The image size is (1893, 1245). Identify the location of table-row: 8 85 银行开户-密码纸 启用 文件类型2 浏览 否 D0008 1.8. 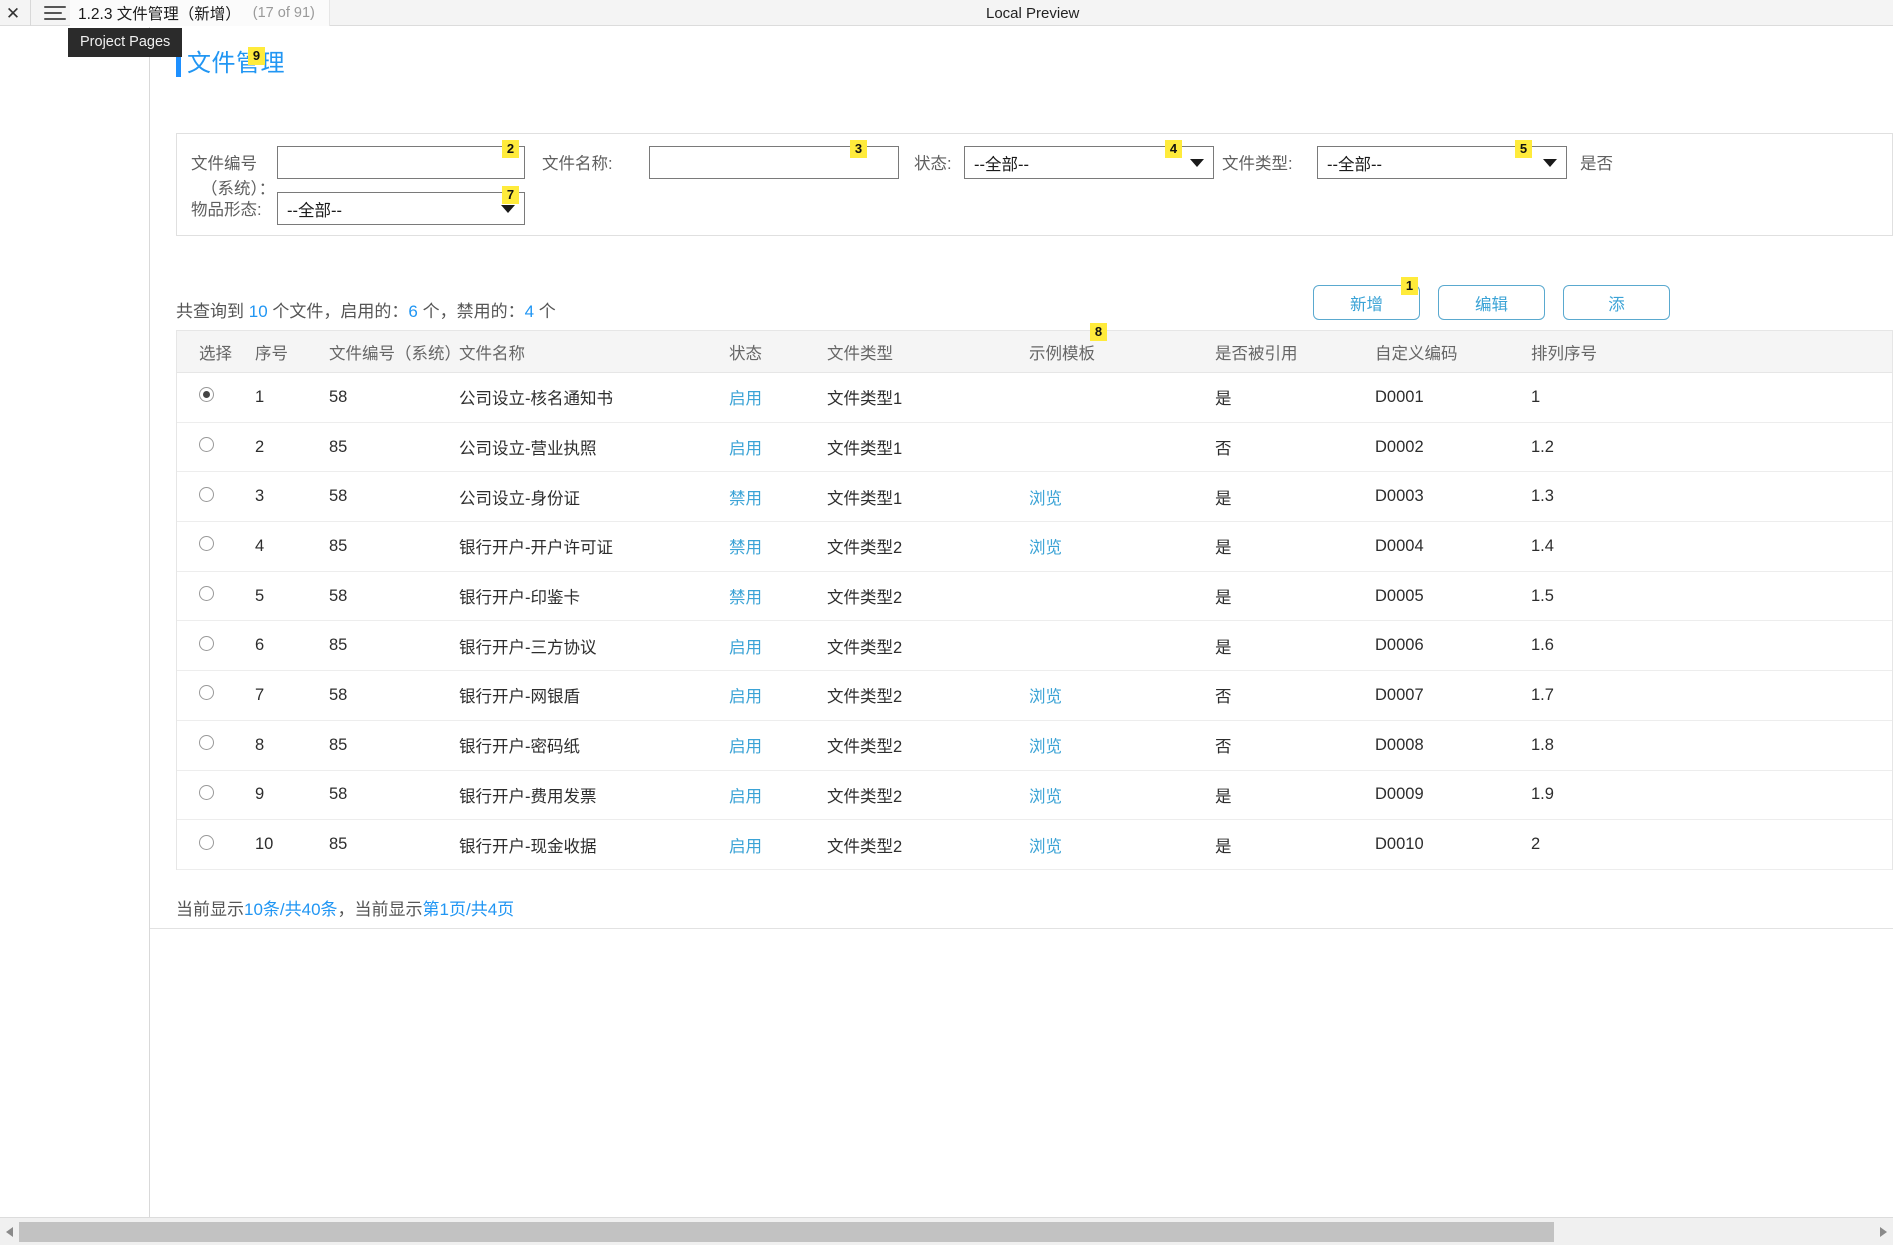
(1034, 745).